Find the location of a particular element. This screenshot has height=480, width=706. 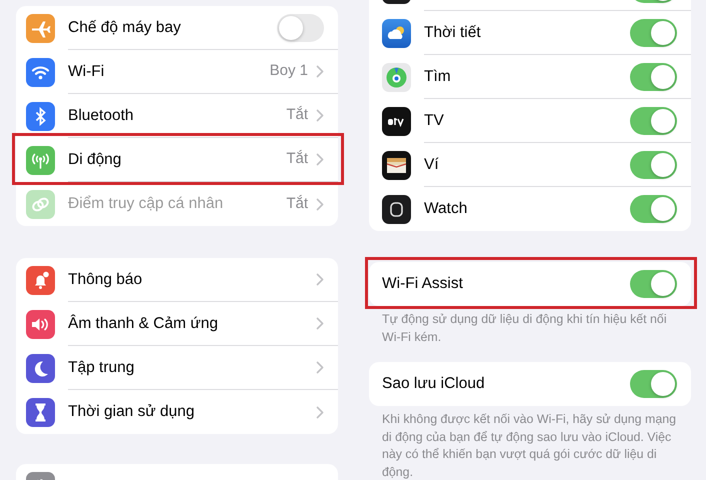

setting-label: Âm thanh & Cảm ứng is located at coordinates (143, 324).